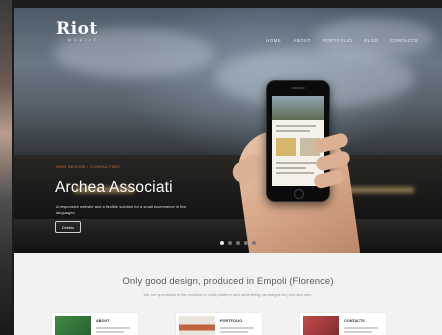  Describe the element at coordinates (286, 147) in the screenshot. I see `screen-block` at that location.